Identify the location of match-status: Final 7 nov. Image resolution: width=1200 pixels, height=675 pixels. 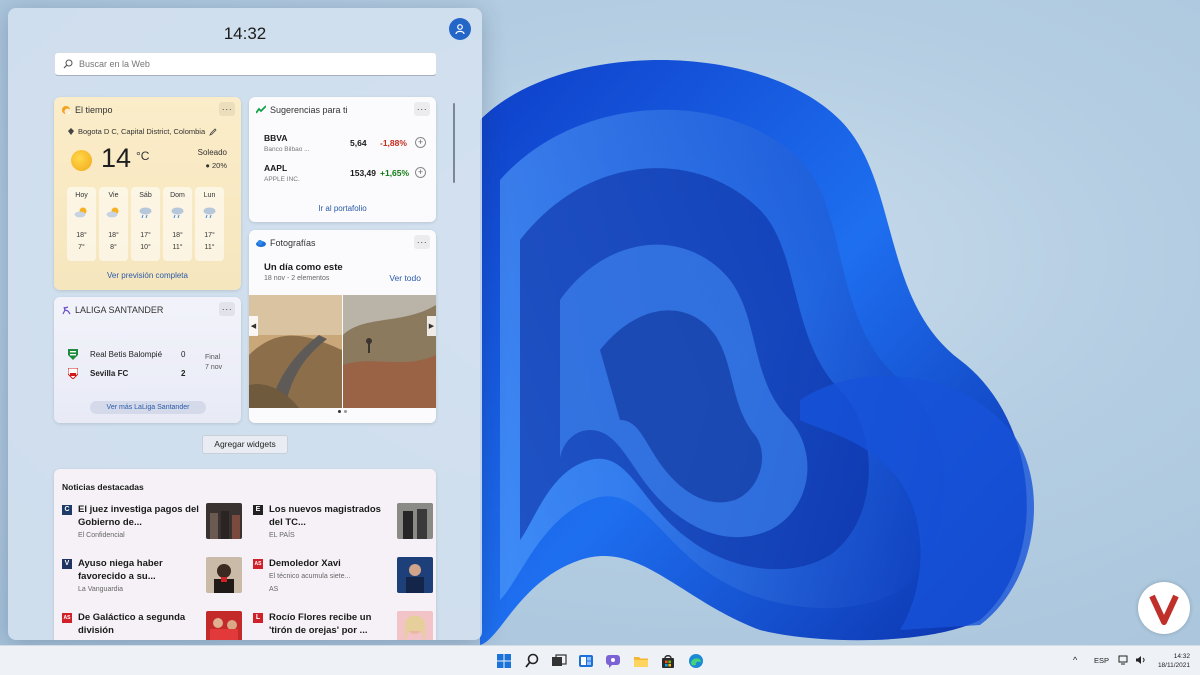
(213, 363).